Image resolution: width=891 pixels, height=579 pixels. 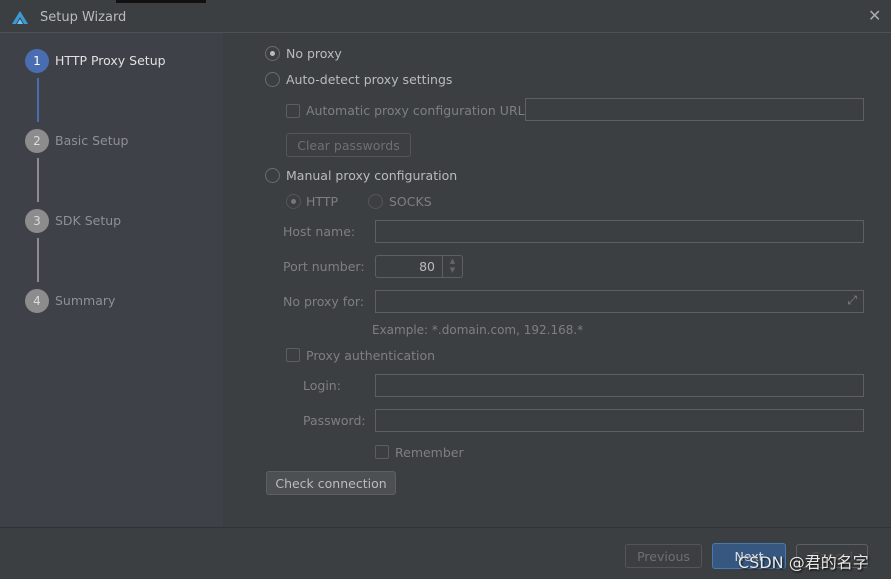 I want to click on remember-checkbox, so click(x=382, y=452).